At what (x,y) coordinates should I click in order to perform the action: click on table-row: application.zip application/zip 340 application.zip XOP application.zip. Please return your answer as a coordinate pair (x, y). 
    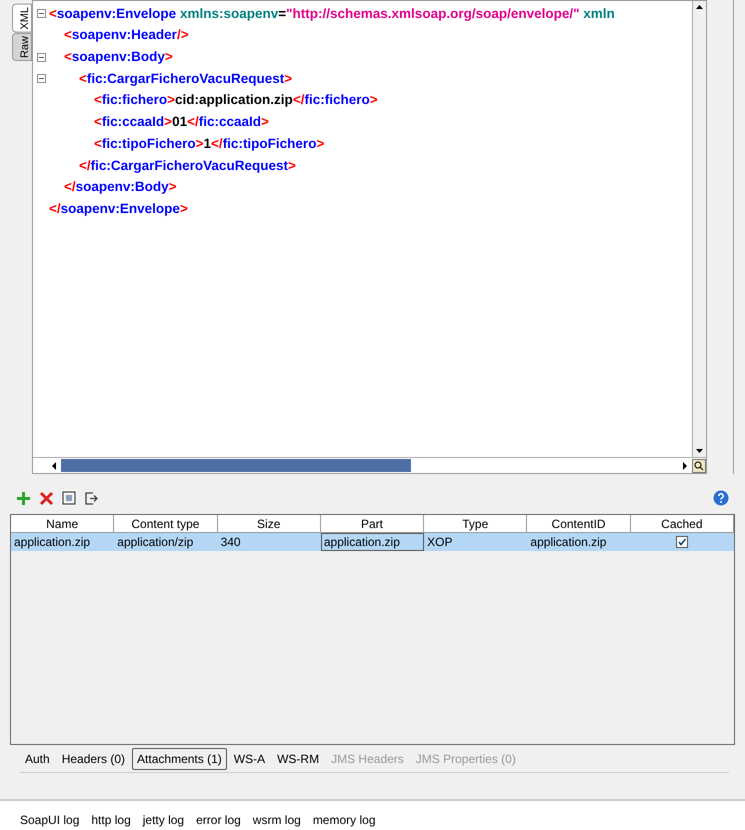
    Looking at the image, I should click on (372, 542).